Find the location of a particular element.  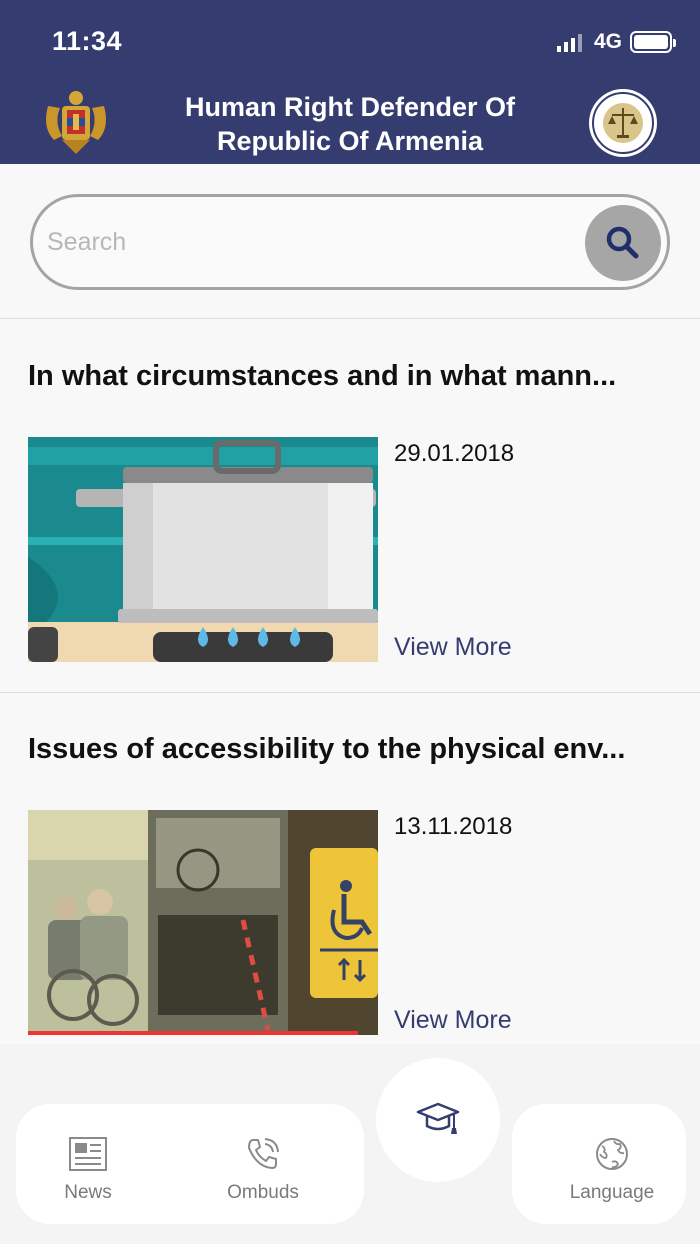

tab-ombuds: Ombuds is located at coordinates (263, 1170).